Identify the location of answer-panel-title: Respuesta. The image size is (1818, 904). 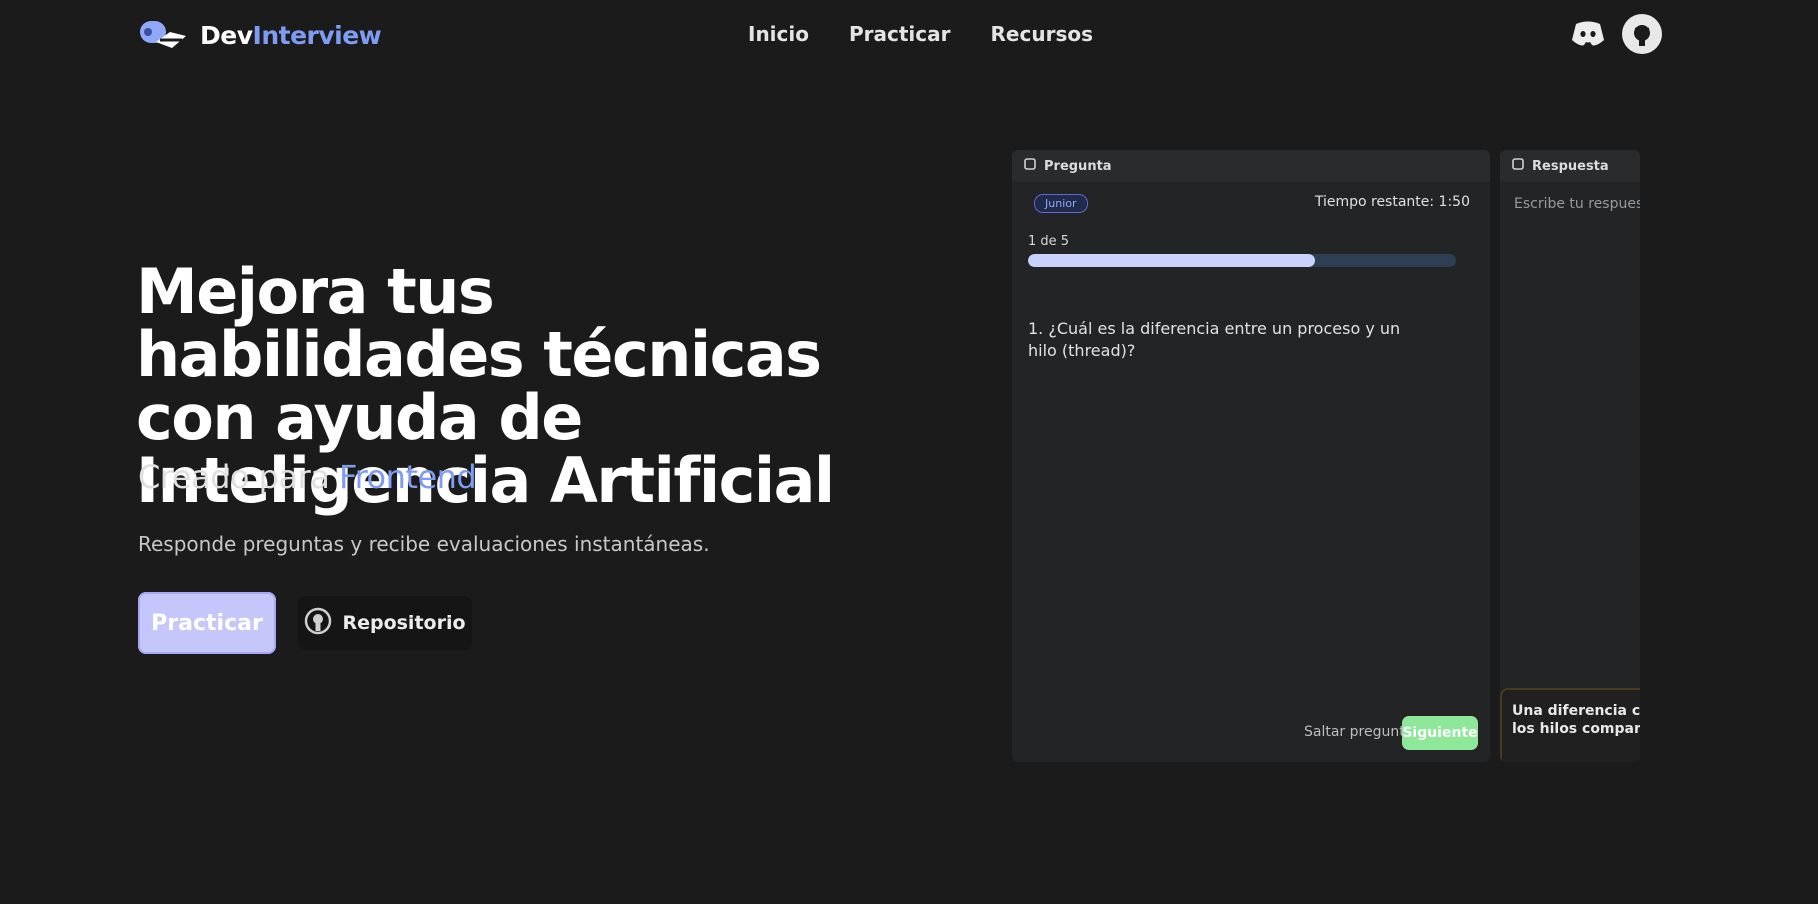
(1570, 166).